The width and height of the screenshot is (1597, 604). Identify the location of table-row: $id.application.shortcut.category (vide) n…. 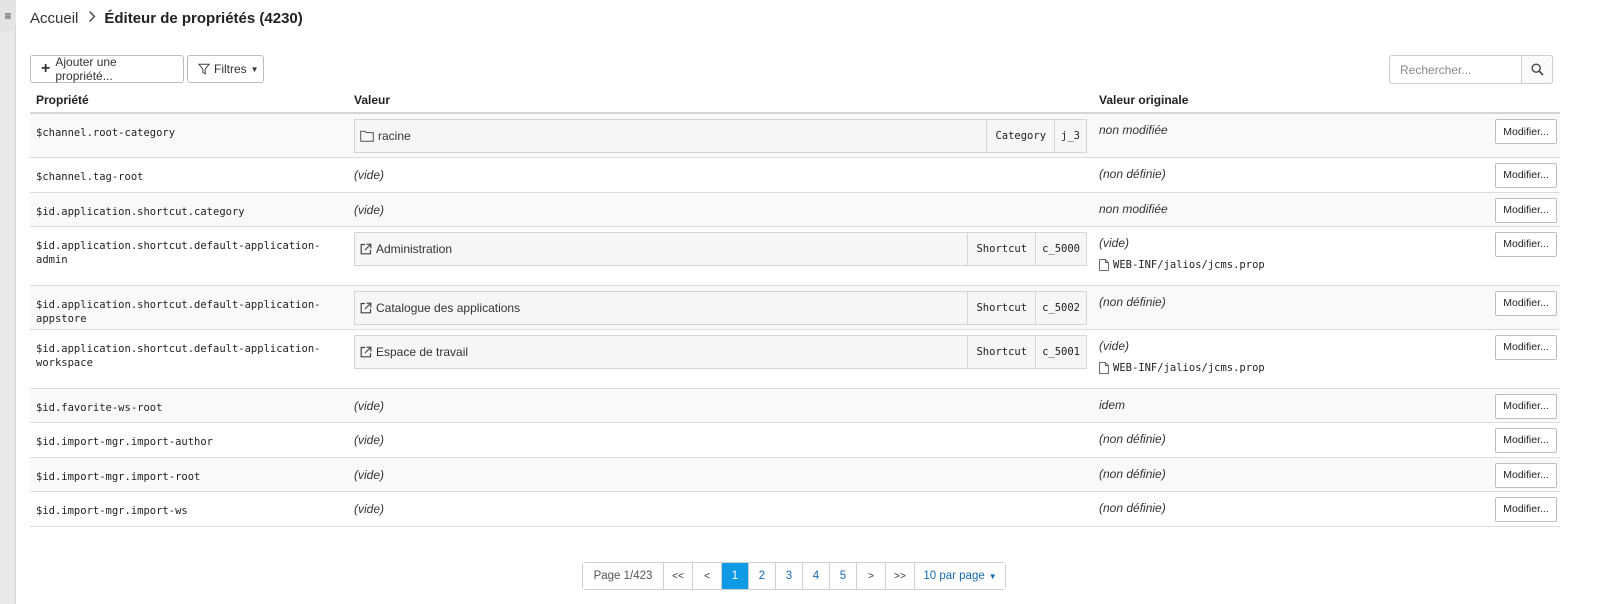
(795, 209).